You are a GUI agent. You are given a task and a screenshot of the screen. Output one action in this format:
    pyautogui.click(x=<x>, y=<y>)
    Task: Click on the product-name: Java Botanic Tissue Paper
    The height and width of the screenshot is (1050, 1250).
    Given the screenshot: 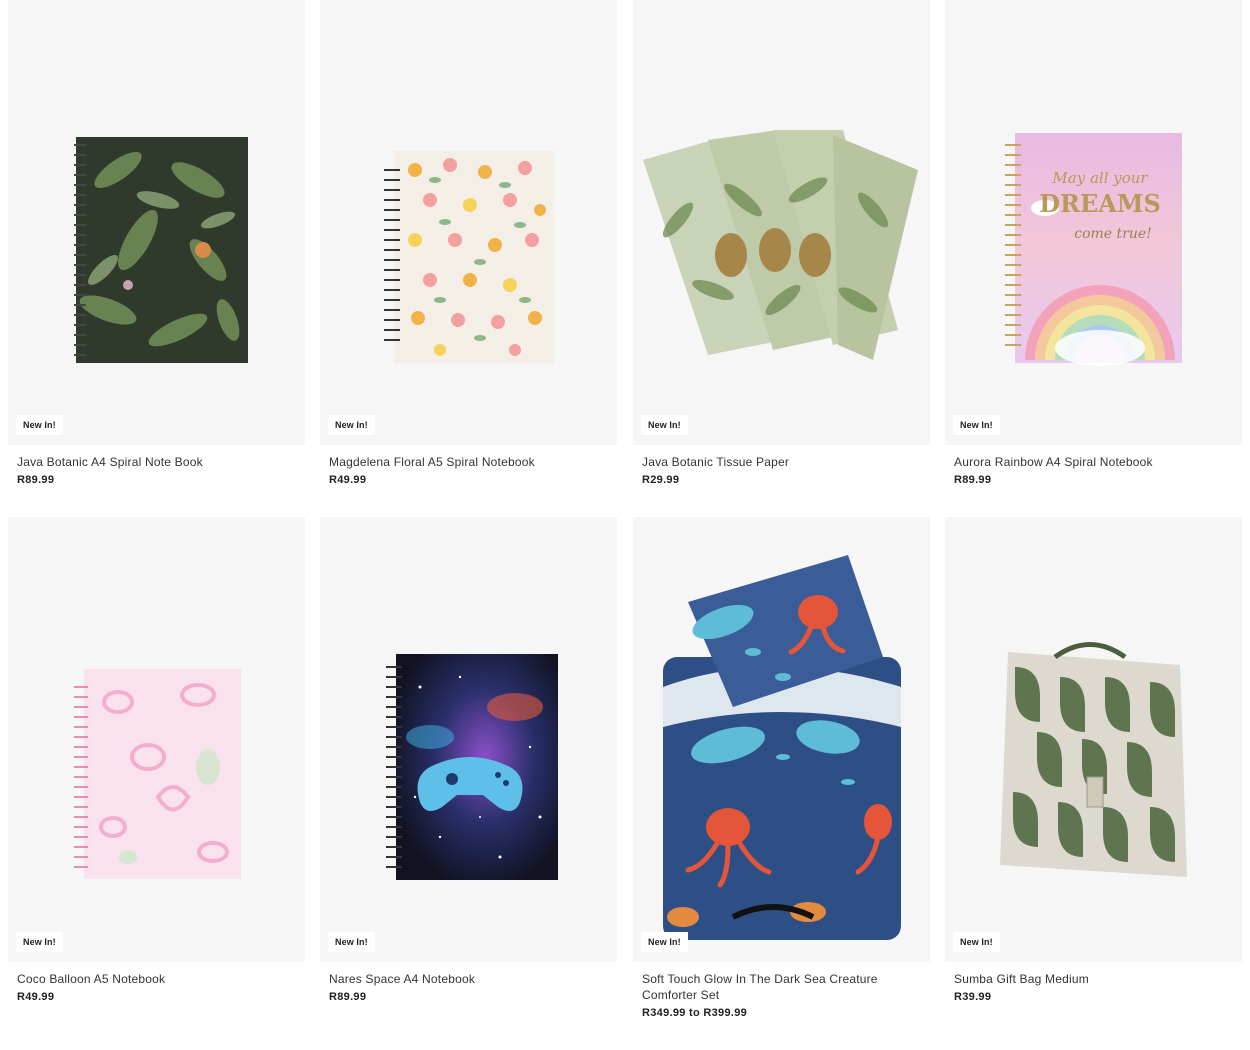 What is the action you would take?
    pyautogui.click(x=782, y=462)
    